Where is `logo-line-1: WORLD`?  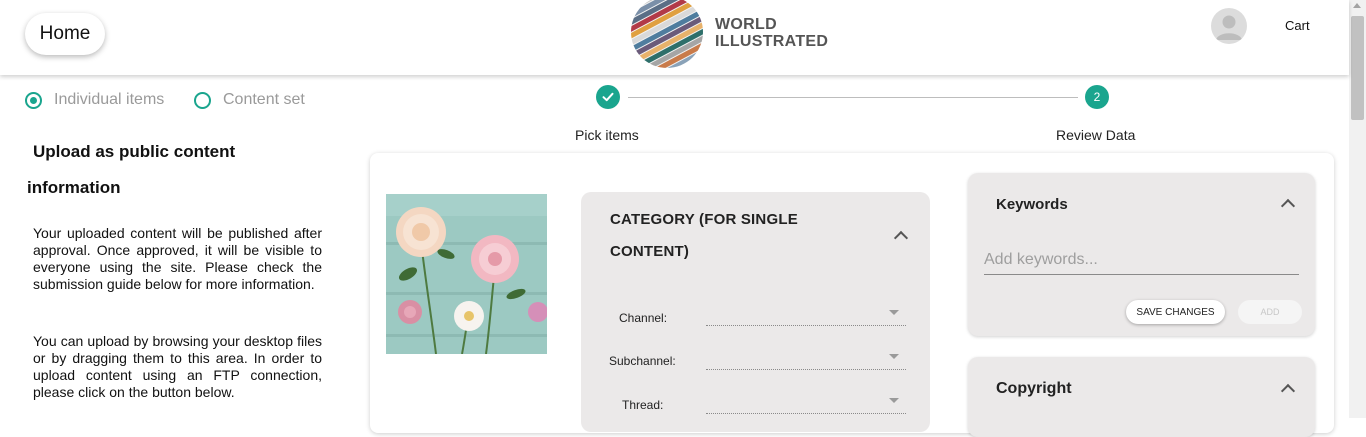
logo-line-1: WORLD is located at coordinates (746, 24).